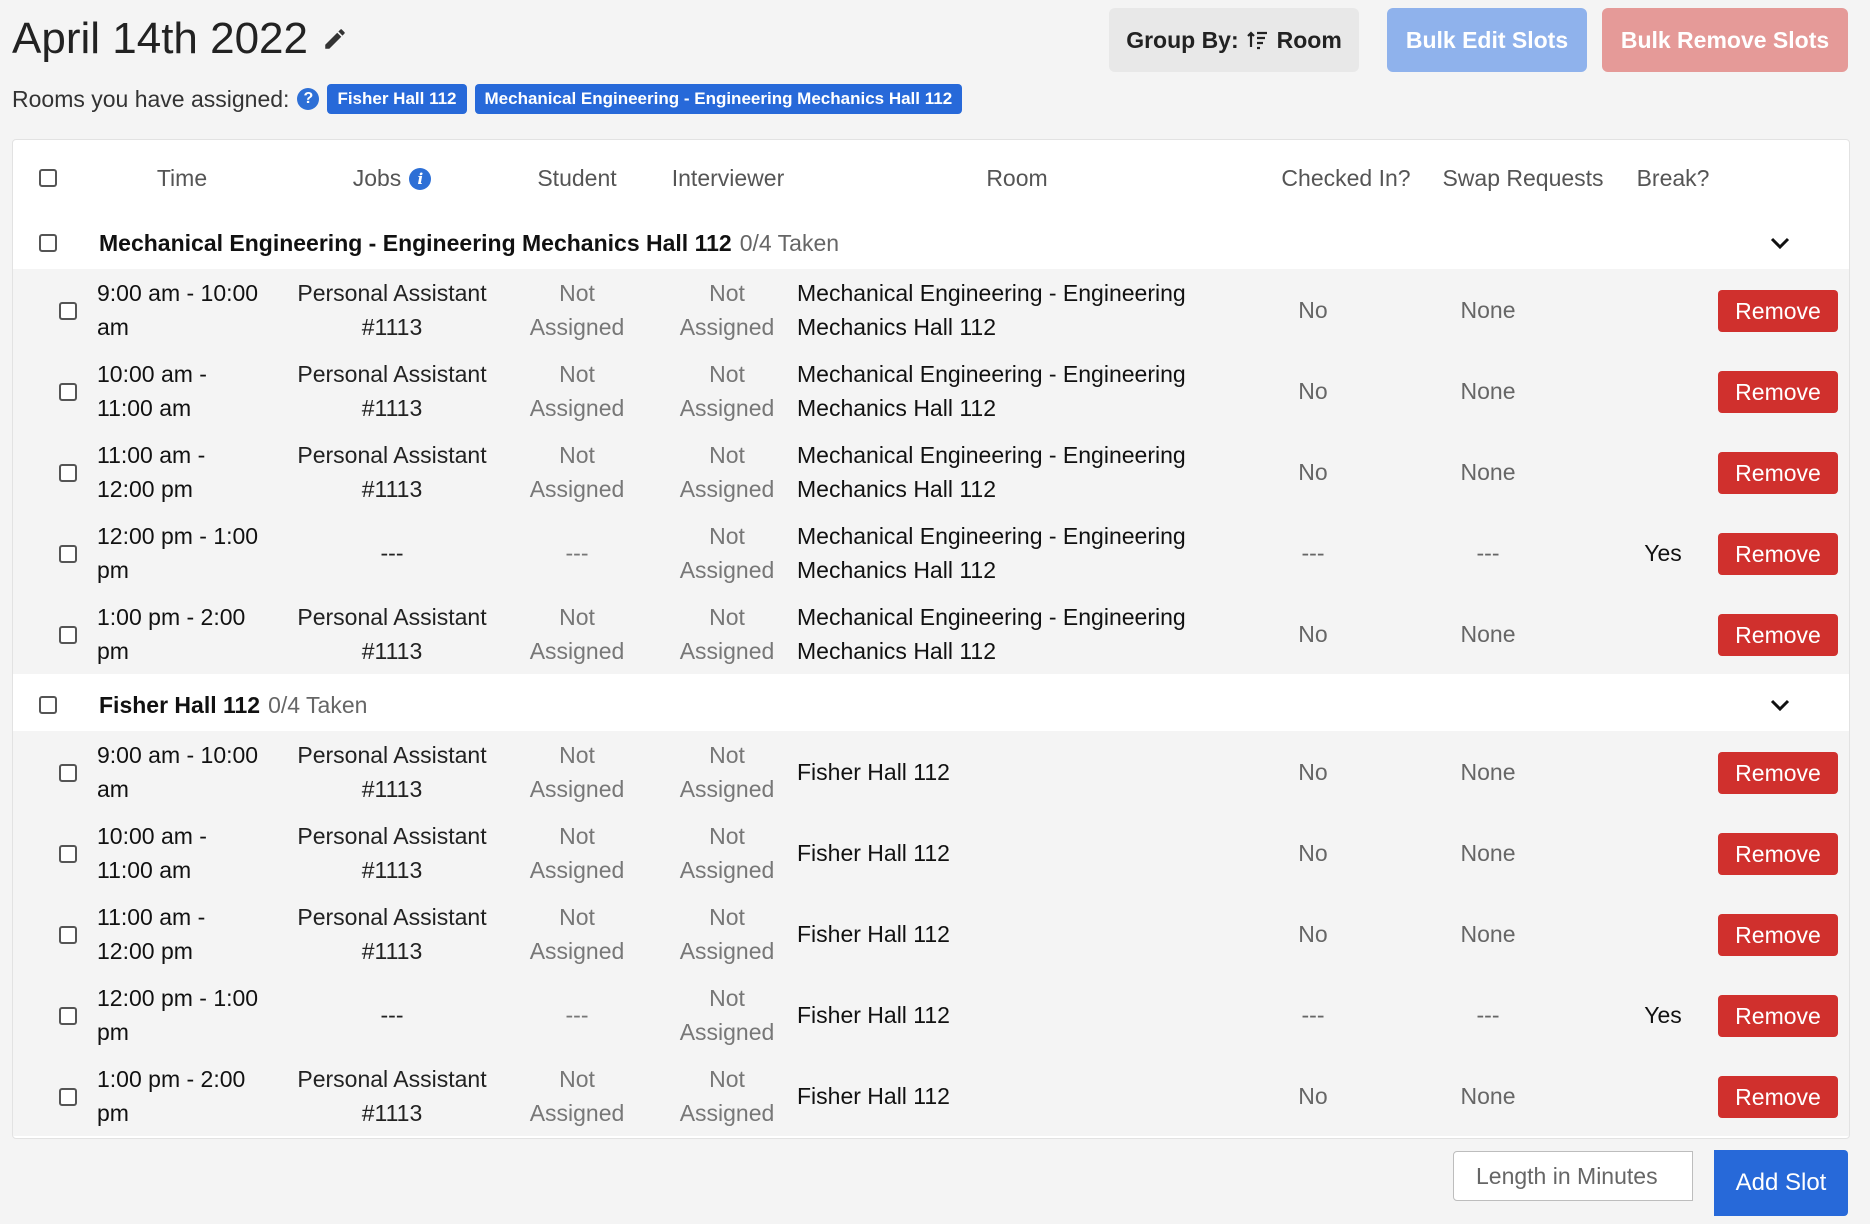 The image size is (1870, 1224). I want to click on column-checked-in: Checked In?, so click(1346, 178).